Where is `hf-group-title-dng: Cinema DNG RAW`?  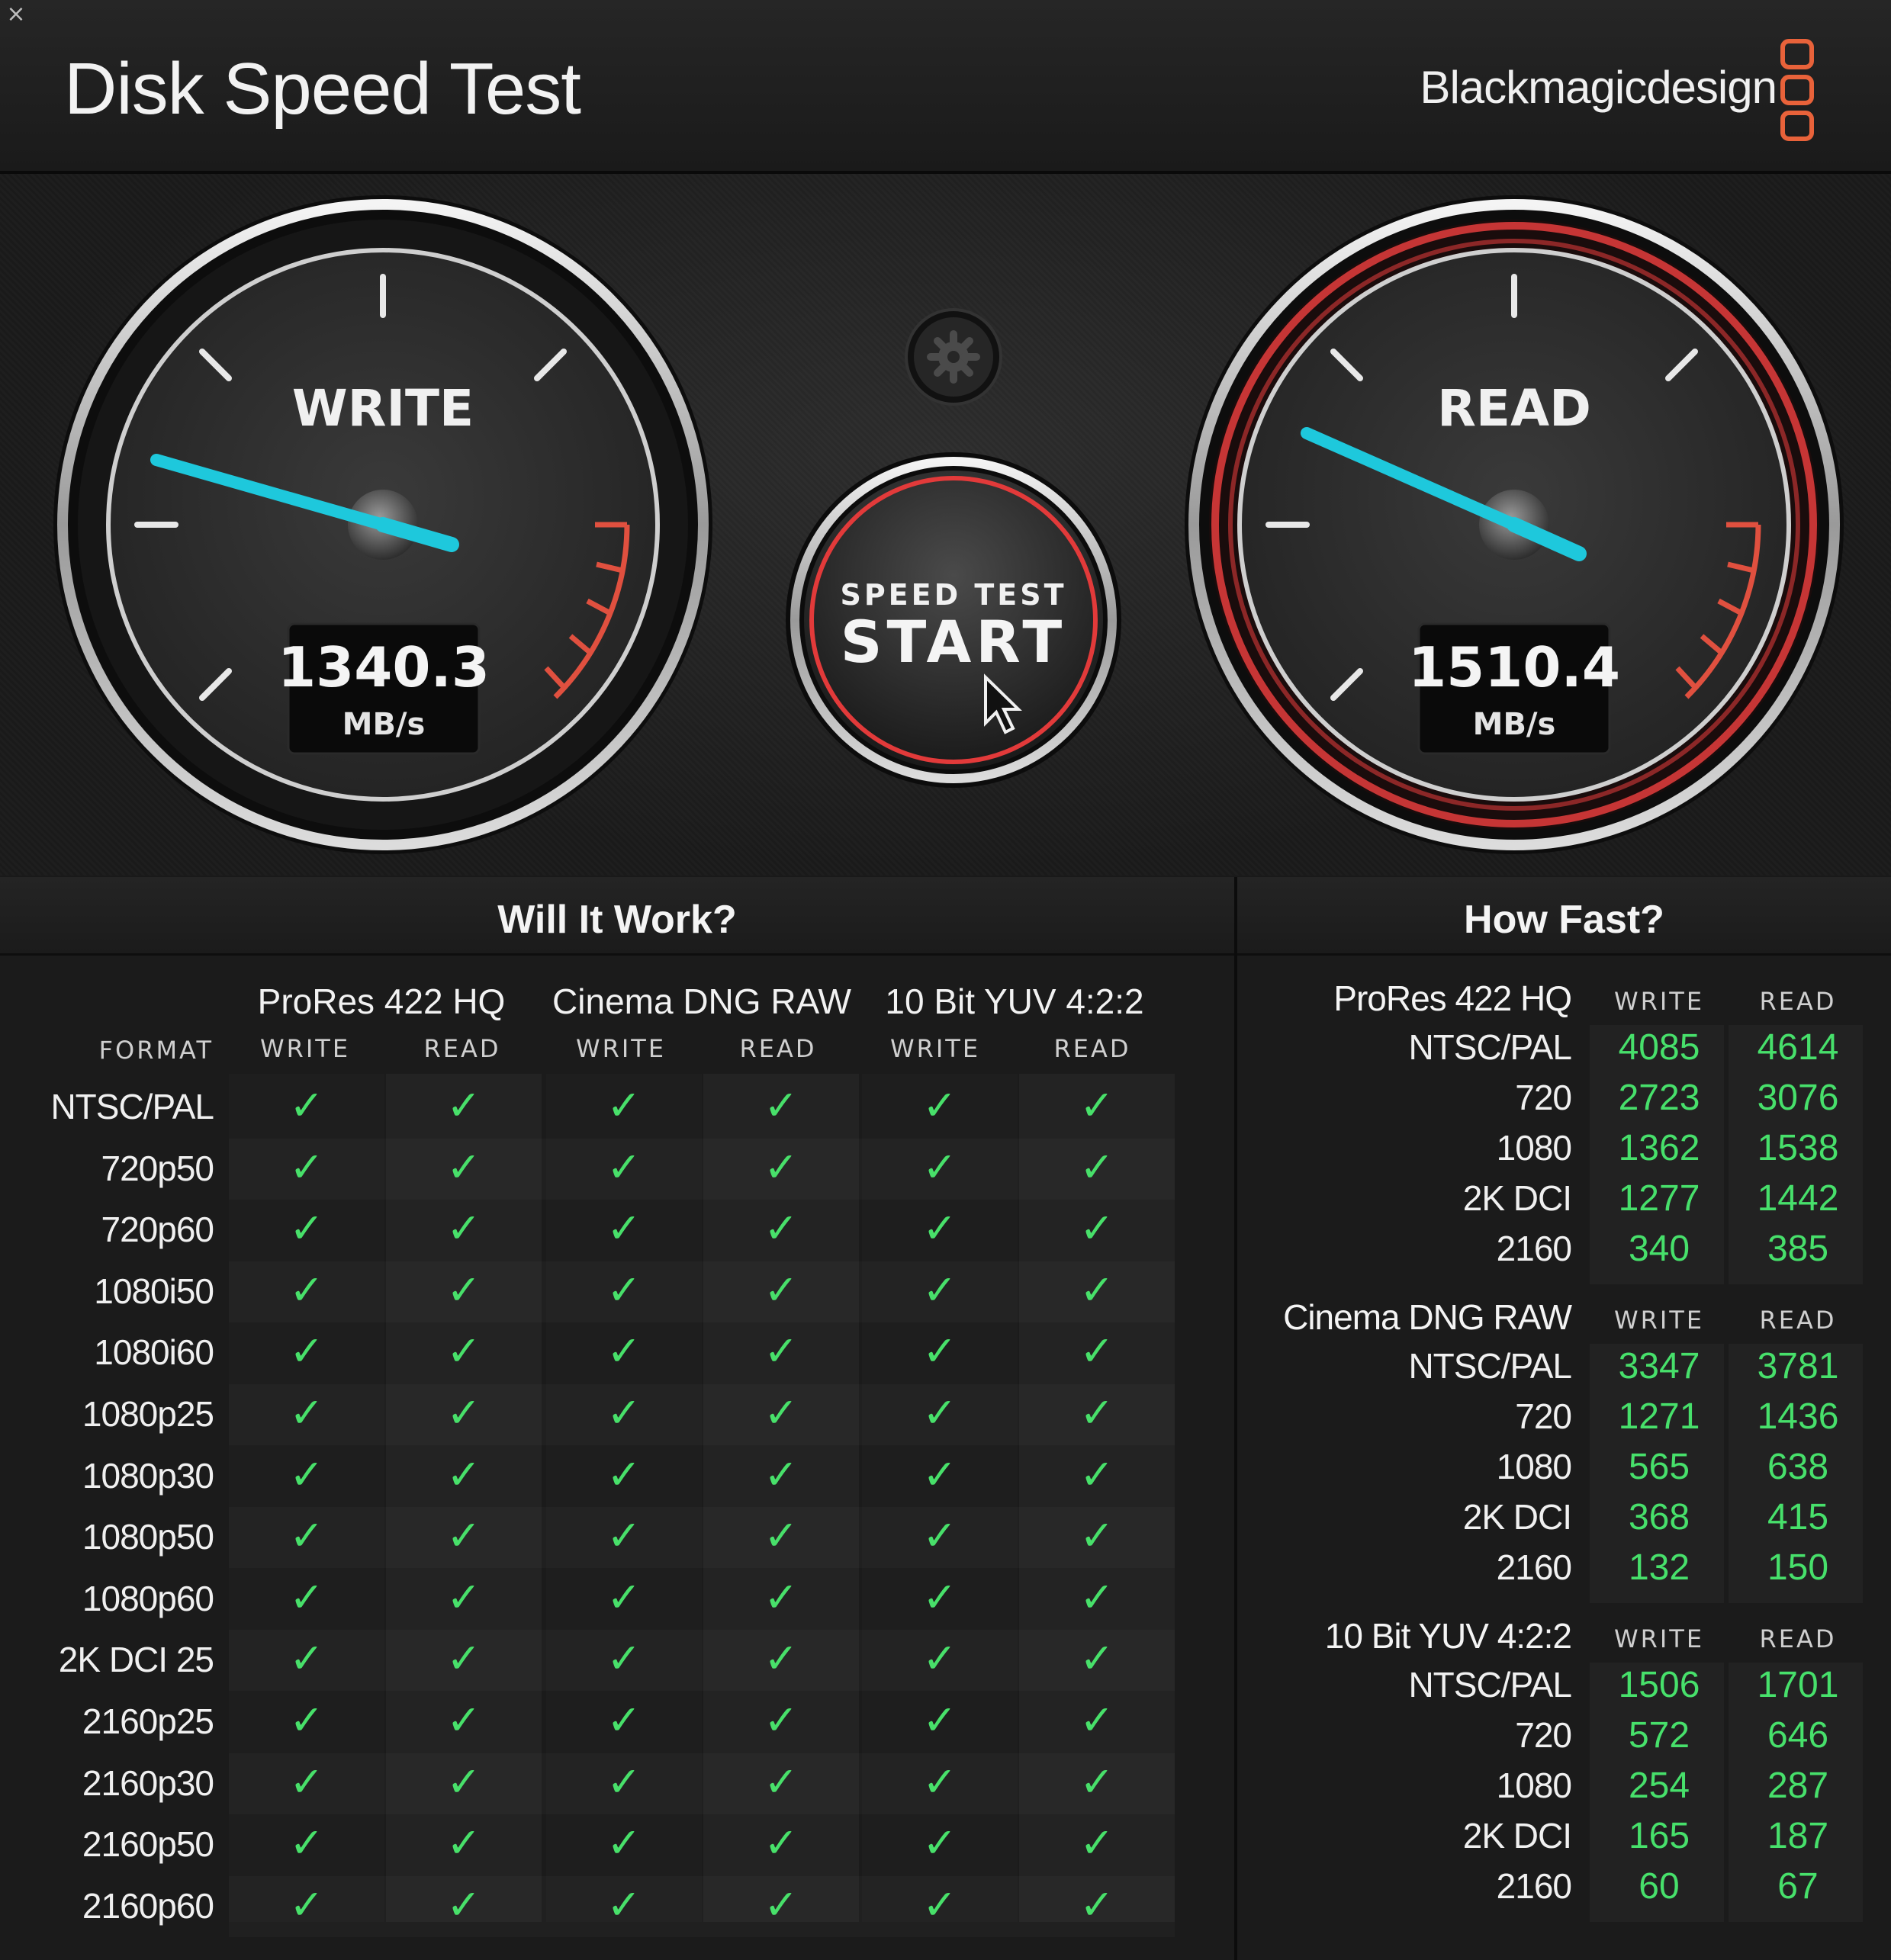 hf-group-title-dng: Cinema DNG RAW is located at coordinates (1428, 1317).